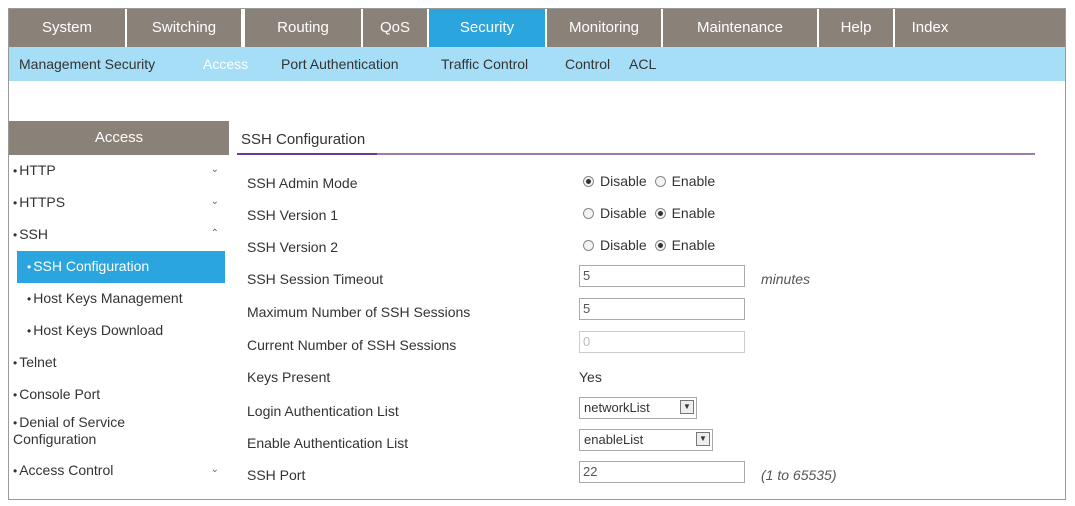 This screenshot has height=506, width=1075. What do you see at coordinates (60, 394) in the screenshot?
I see `sidebar-item-label: Console Port` at bounding box center [60, 394].